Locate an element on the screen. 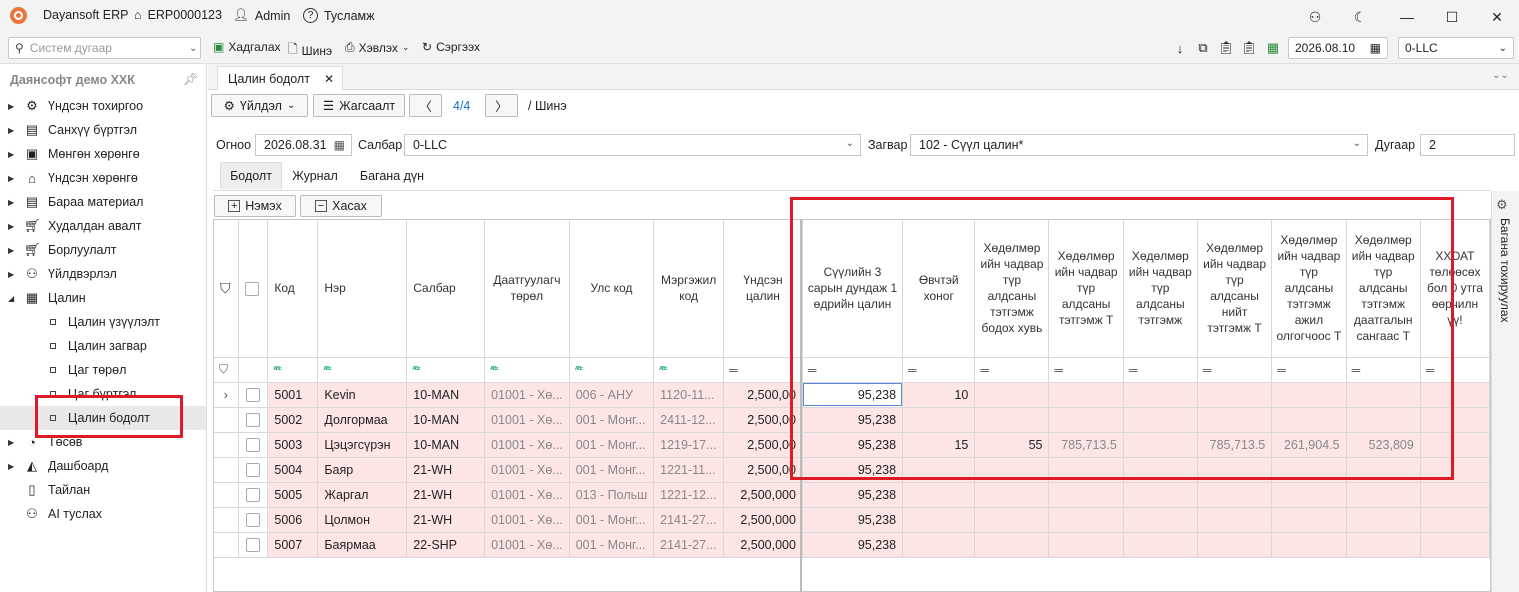  table-cell: 261,904.5 is located at coordinates (1309, 445).